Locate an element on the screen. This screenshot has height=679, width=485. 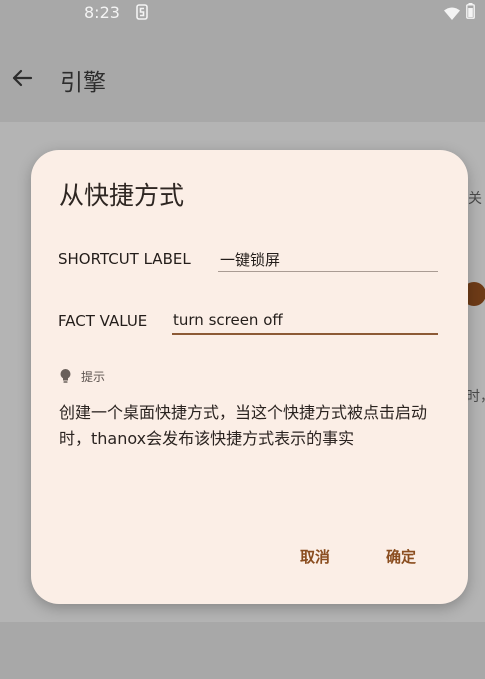
shortcut-label-input: 一键锁屏 is located at coordinates (250, 259).